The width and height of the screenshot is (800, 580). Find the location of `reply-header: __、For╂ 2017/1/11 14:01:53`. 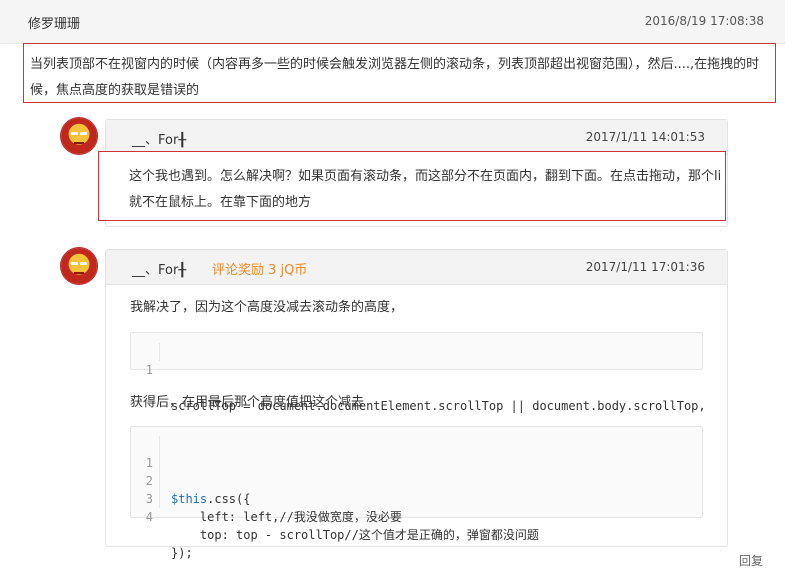

reply-header: __、For╂ 2017/1/11 14:01:53 is located at coordinates (416, 137).